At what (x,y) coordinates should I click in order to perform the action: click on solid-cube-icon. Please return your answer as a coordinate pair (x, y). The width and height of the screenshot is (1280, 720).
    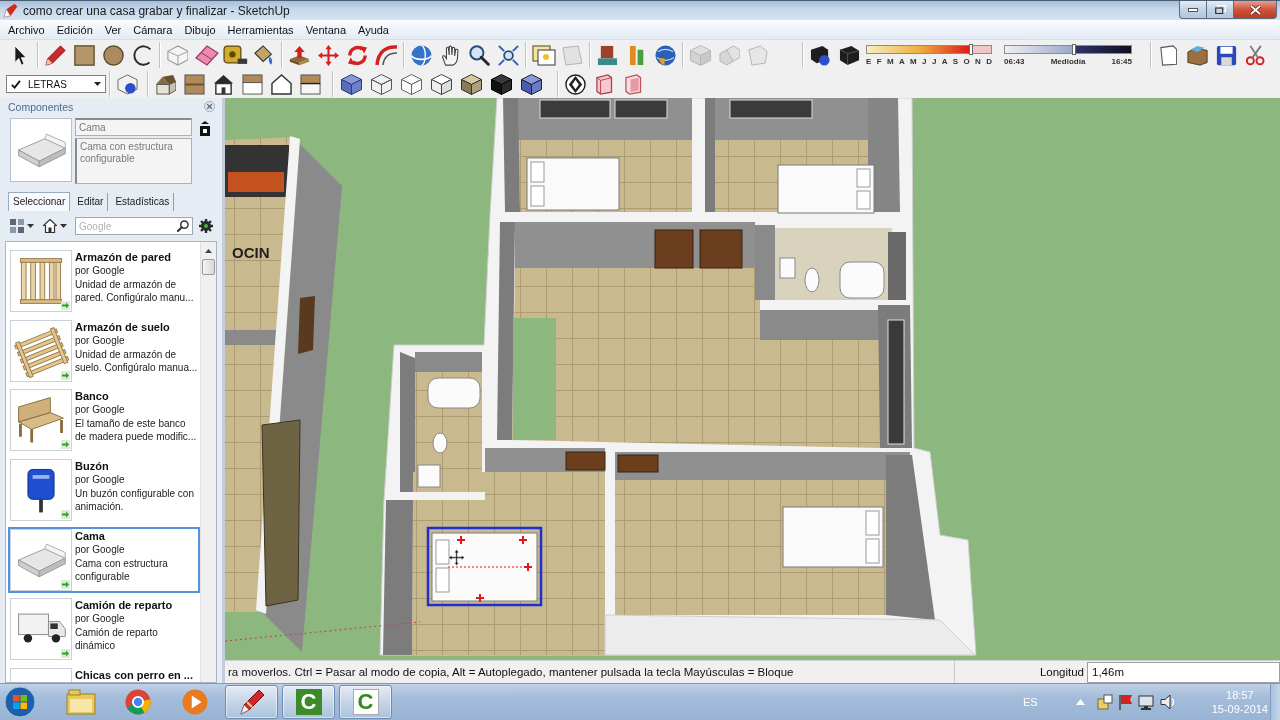
    Looking at the image, I should click on (441, 84).